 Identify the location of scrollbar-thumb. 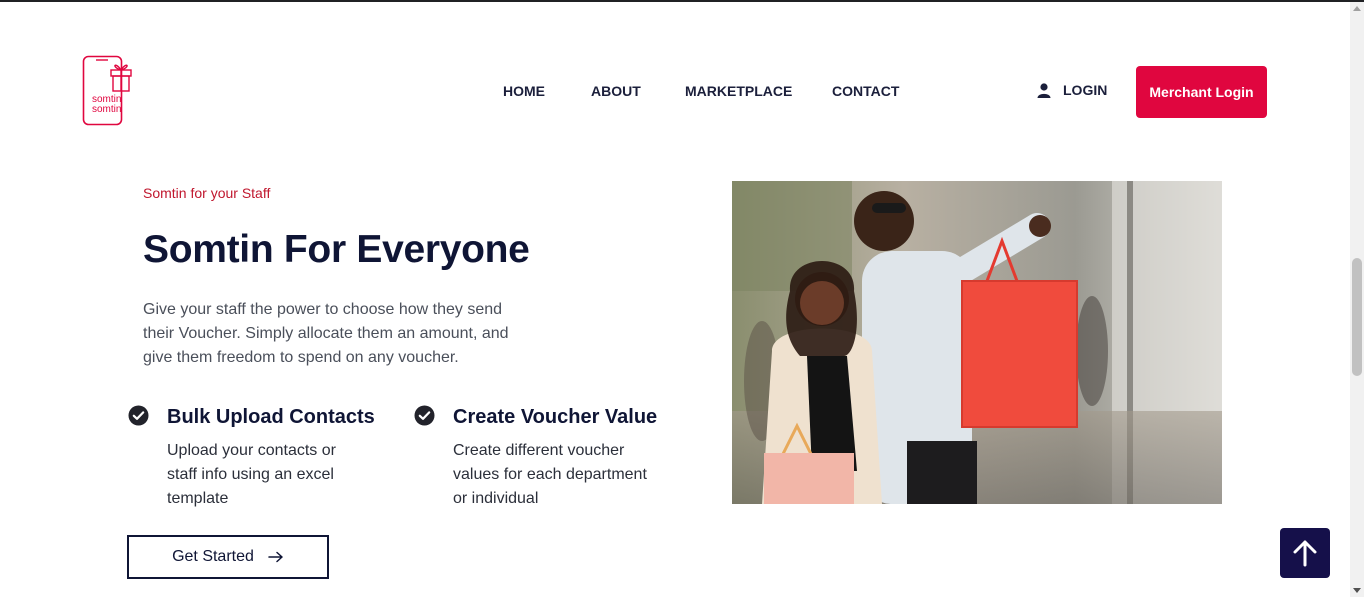
(1357, 317).